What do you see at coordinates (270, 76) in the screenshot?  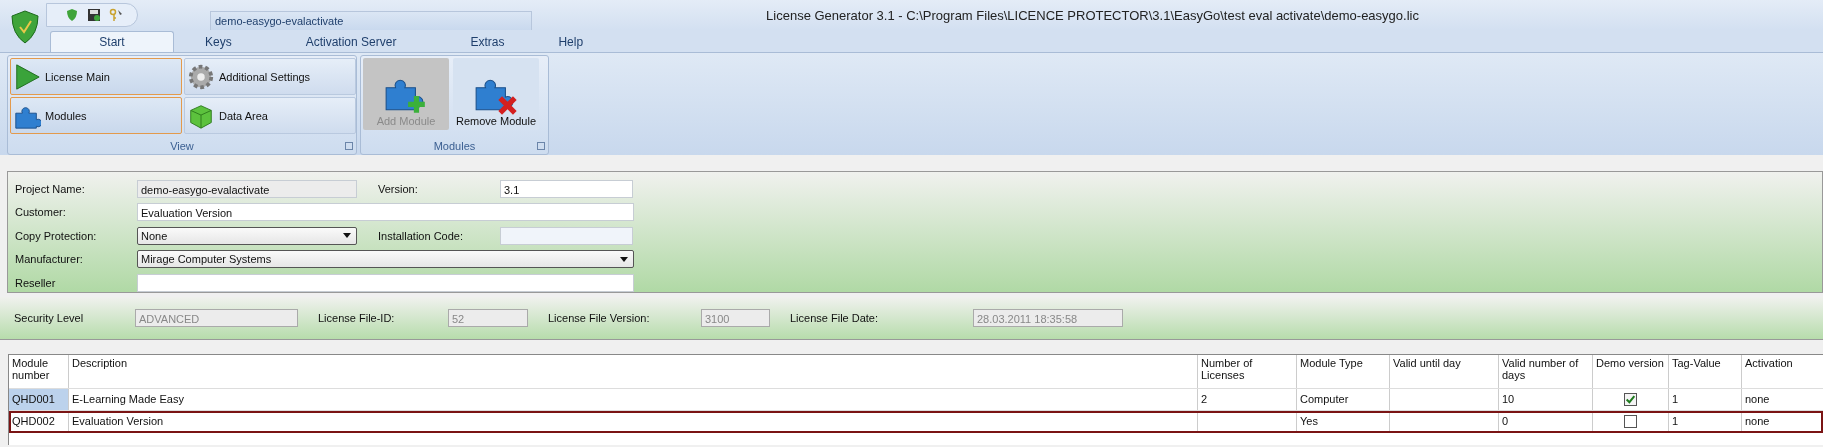 I see `ribbon-button: Additional Settings` at bounding box center [270, 76].